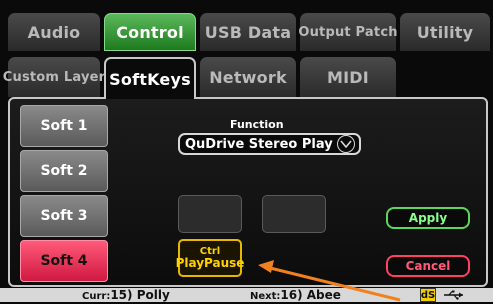 Image resolution: width=493 pixels, height=304 pixels. I want to click on next-scene-prefix: Next:, so click(265, 296).